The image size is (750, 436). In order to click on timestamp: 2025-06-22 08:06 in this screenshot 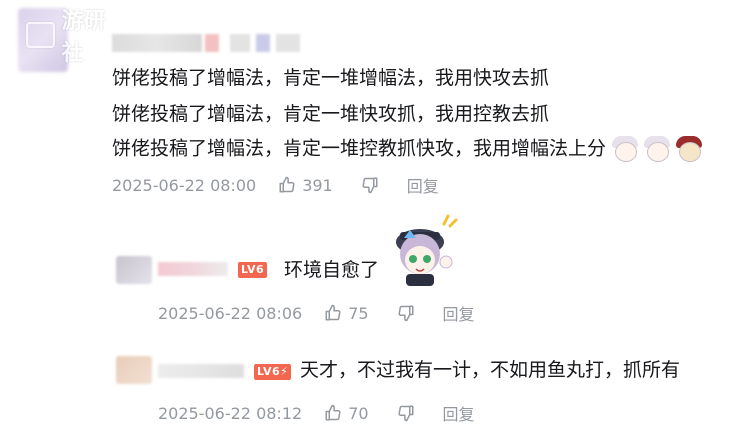, I will do `click(230, 313)`.